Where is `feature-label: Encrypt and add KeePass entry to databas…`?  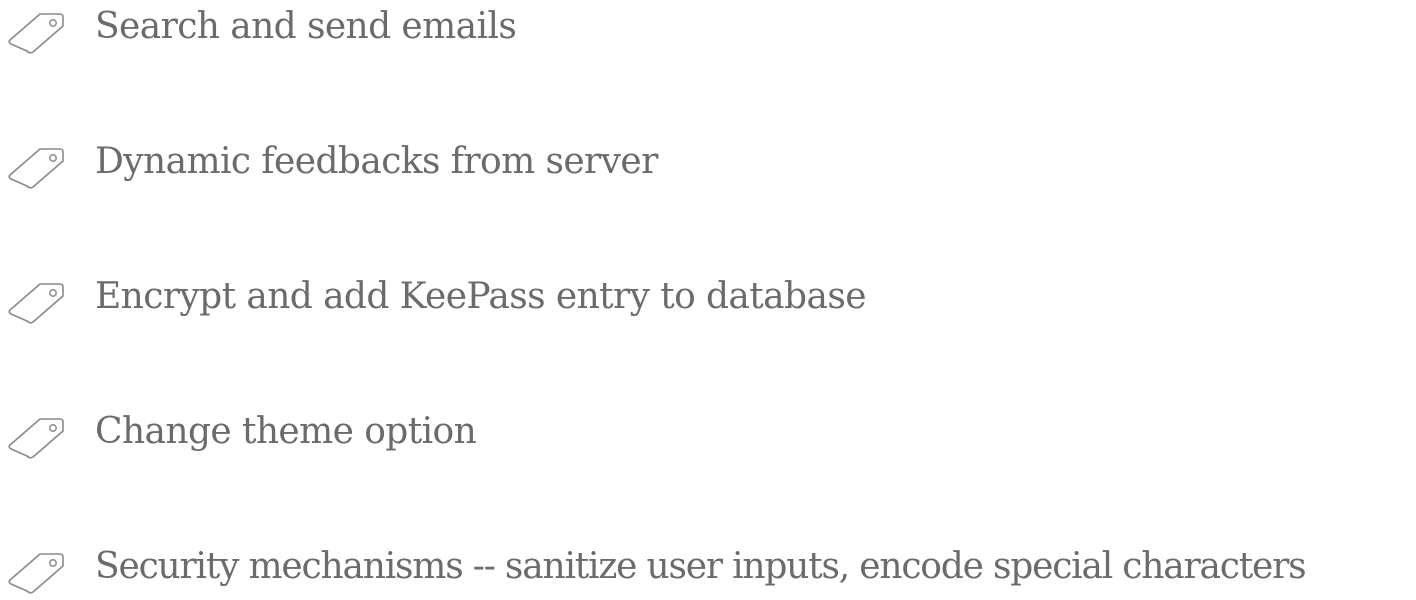
feature-label: Encrypt and add KeePass entry to databas… is located at coordinates (481, 296).